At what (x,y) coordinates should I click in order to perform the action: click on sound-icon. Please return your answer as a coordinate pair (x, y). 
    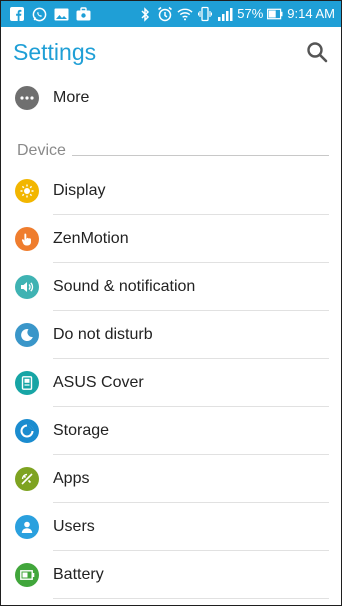
    Looking at the image, I should click on (27, 287).